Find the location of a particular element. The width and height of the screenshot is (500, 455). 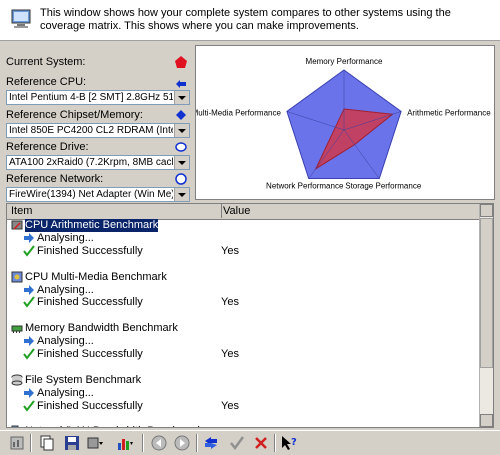

network-marker-icon is located at coordinates (181, 179).